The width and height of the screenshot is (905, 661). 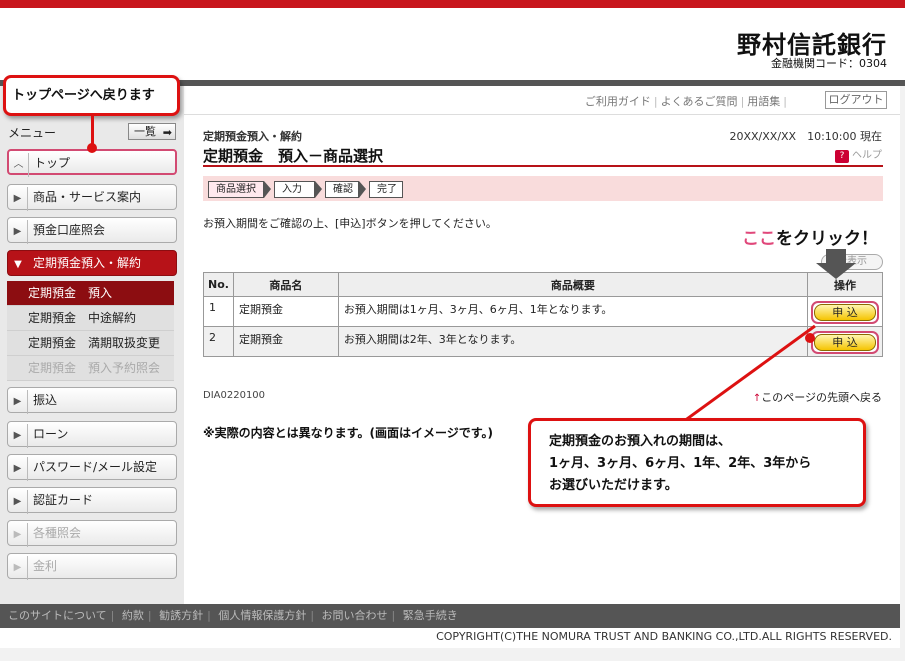 What do you see at coordinates (543, 166) in the screenshot?
I see `title-divider` at bounding box center [543, 166].